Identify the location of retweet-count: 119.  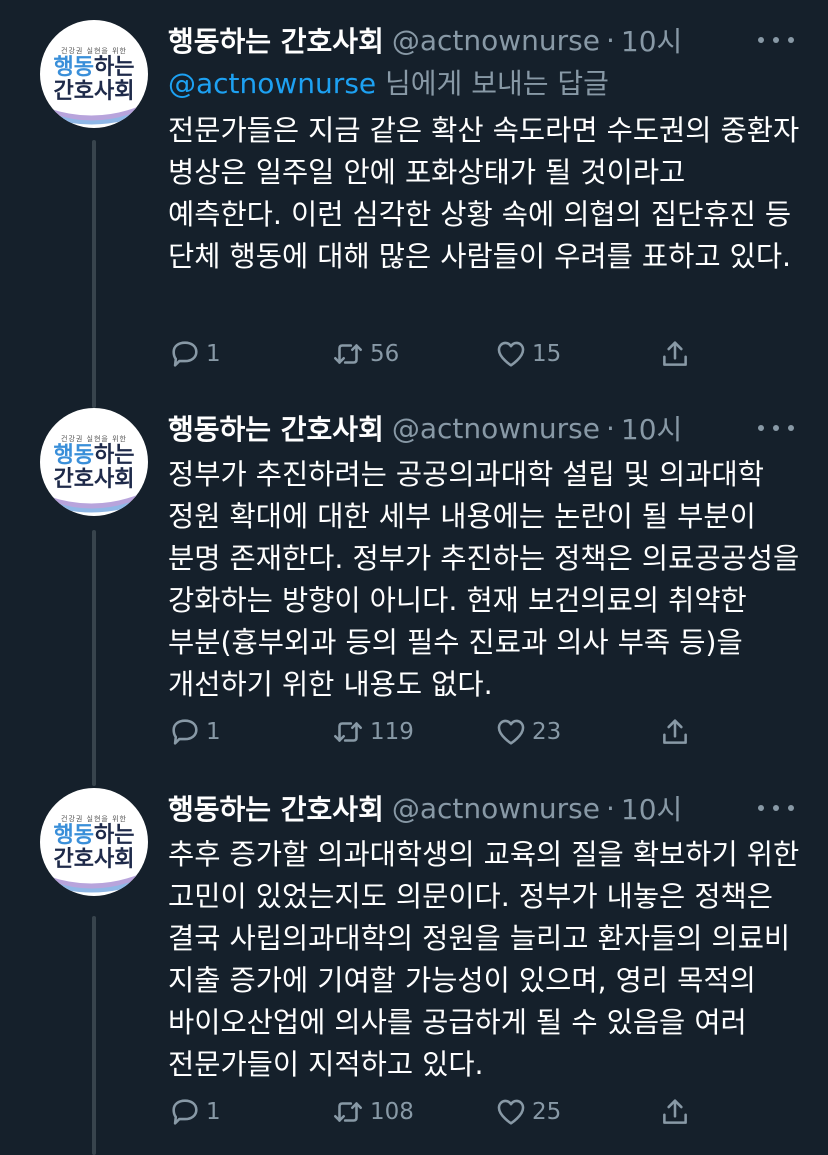
(392, 732).